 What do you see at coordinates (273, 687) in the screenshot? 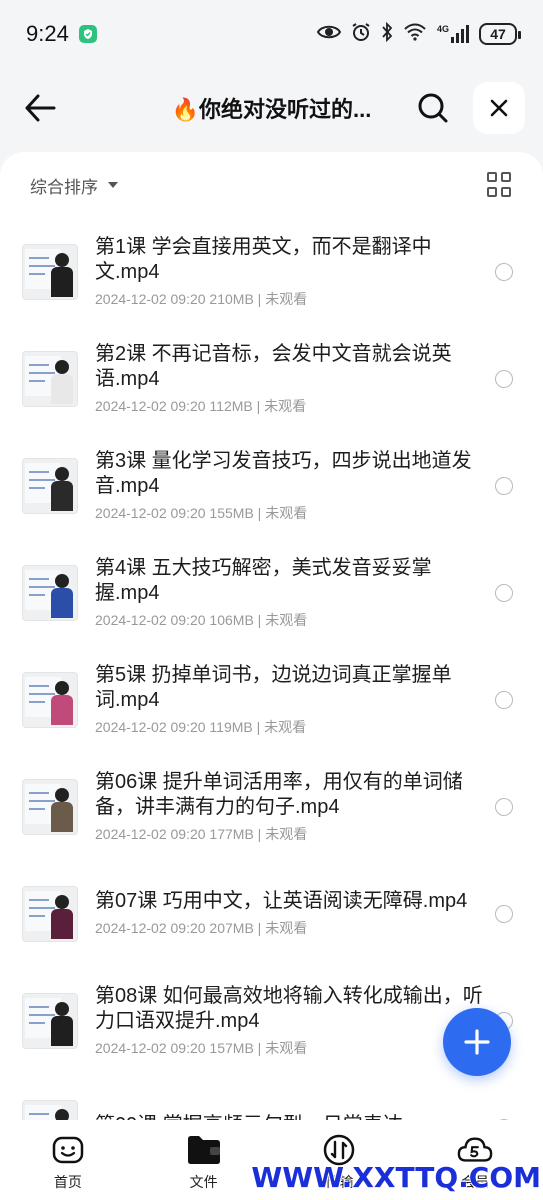
I see `file-name: 第5课 扔掉单词书，边说边词真正掌握单词.mp4` at bounding box center [273, 687].